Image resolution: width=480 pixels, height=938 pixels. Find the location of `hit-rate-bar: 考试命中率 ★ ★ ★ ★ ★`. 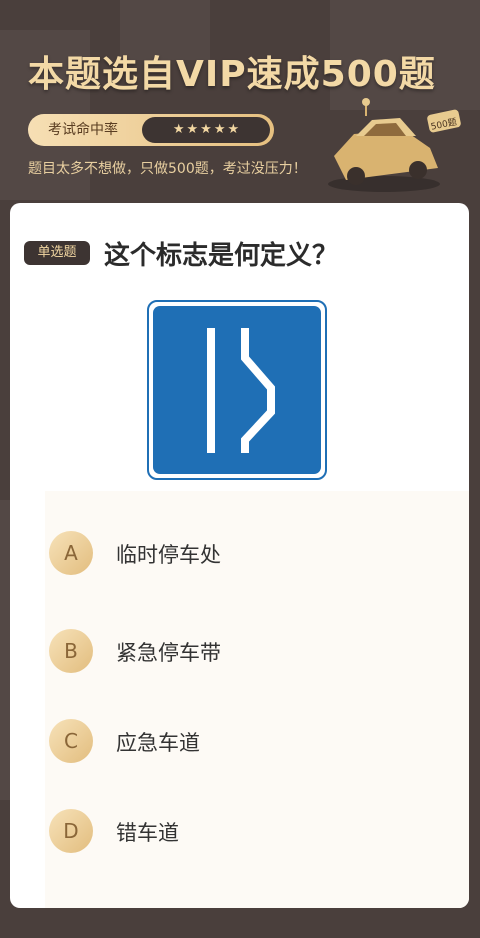

hit-rate-bar: 考试命中率 ★ ★ ★ ★ ★ is located at coordinates (151, 130).